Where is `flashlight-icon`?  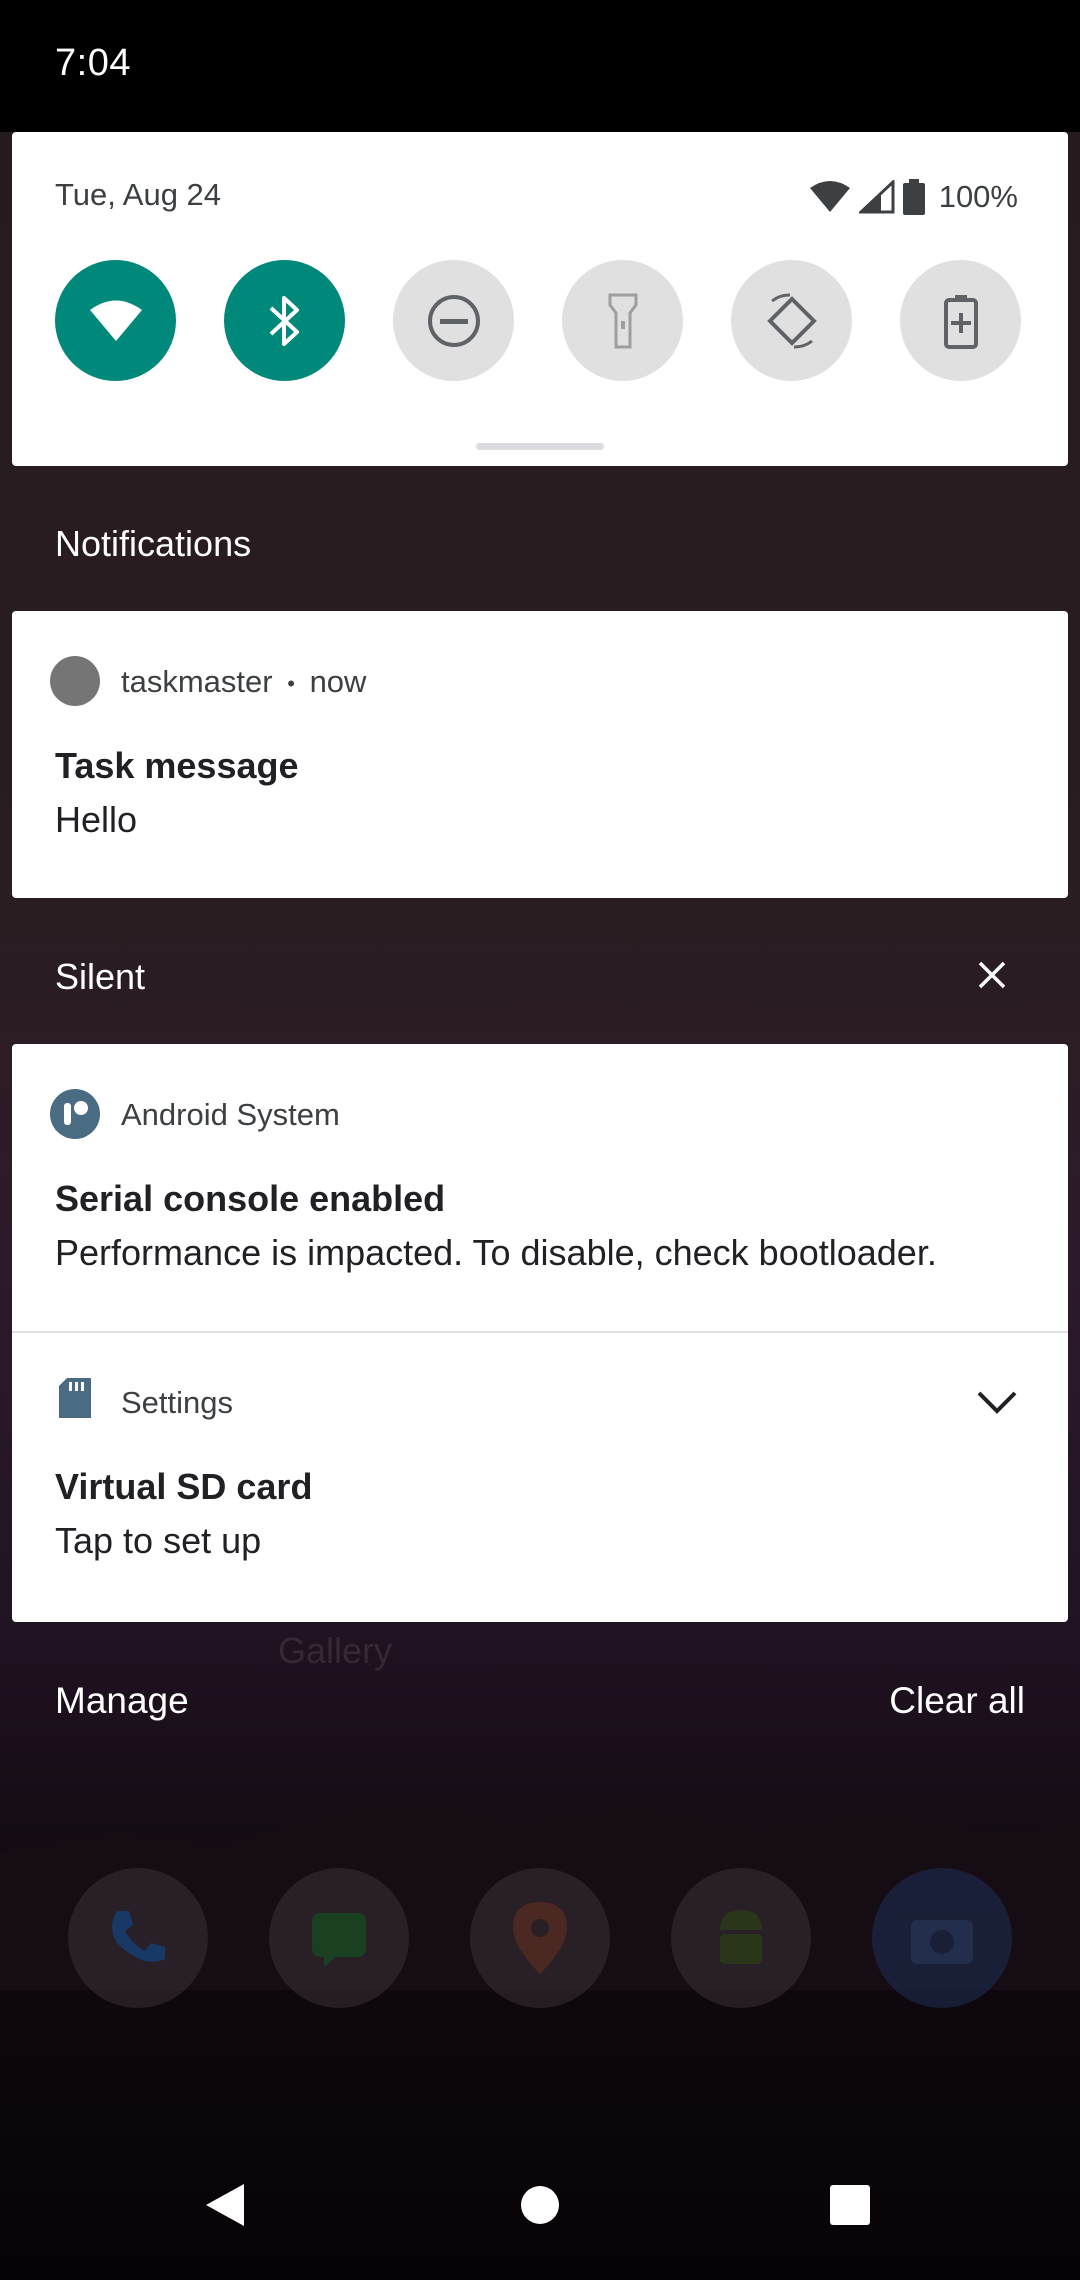 flashlight-icon is located at coordinates (622, 320).